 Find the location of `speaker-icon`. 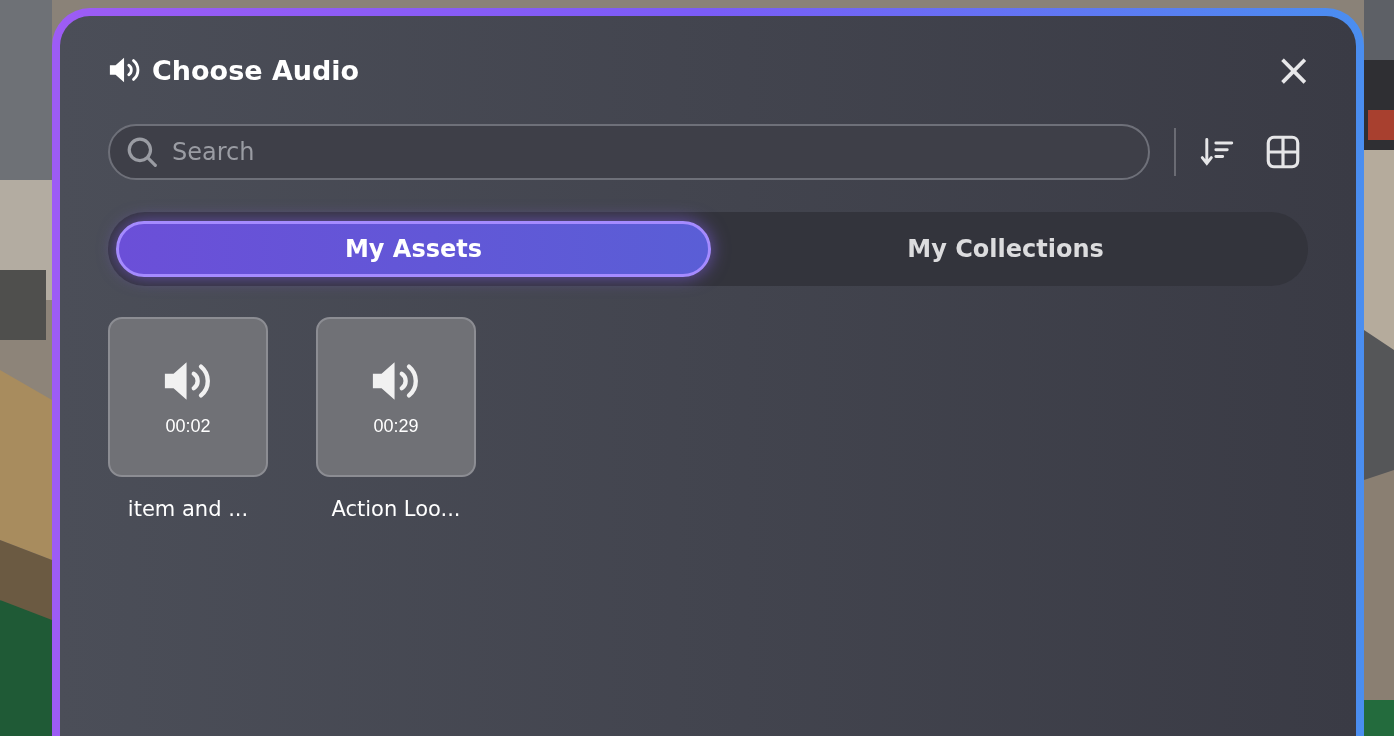

speaker-icon is located at coordinates (125, 70).